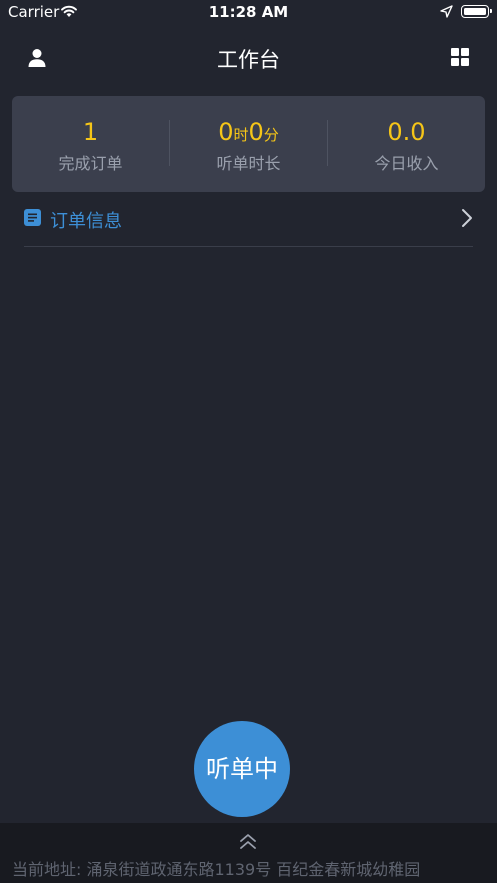  I want to click on listening-duration-value: 0时0分, so click(248, 132).